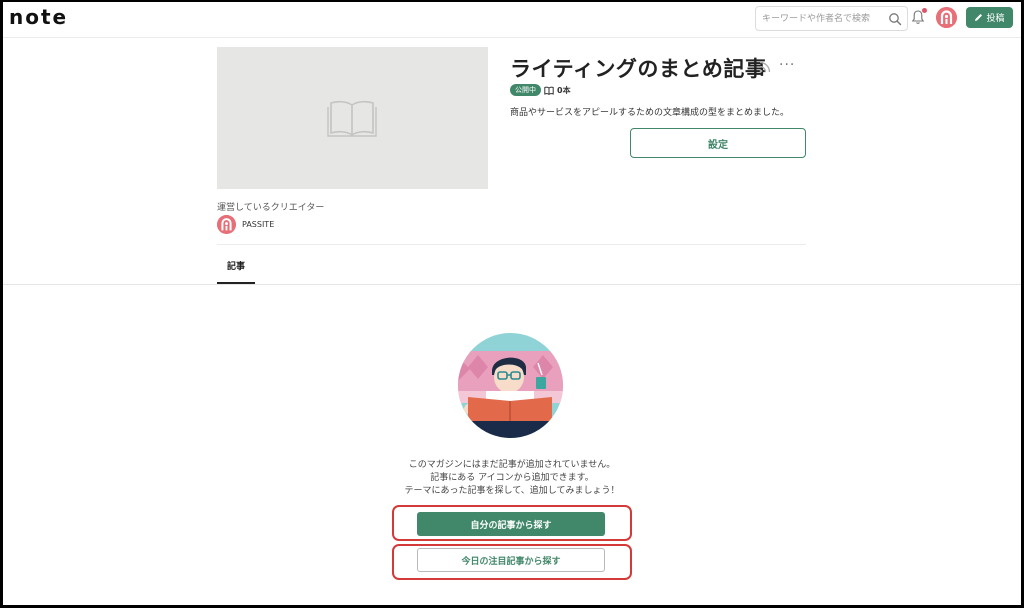  I want to click on avatar-logo-icon, so click(946, 17).